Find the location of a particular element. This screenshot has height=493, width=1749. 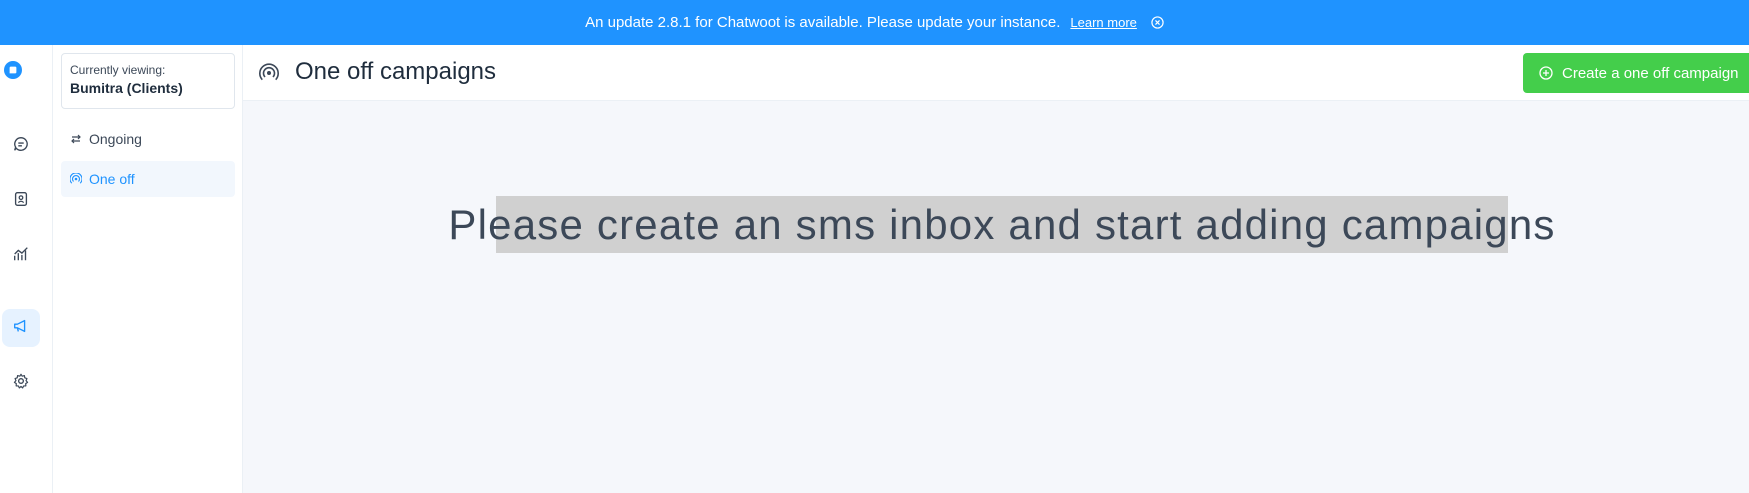

sidebar-item-one-off: One off is located at coordinates (148, 179).